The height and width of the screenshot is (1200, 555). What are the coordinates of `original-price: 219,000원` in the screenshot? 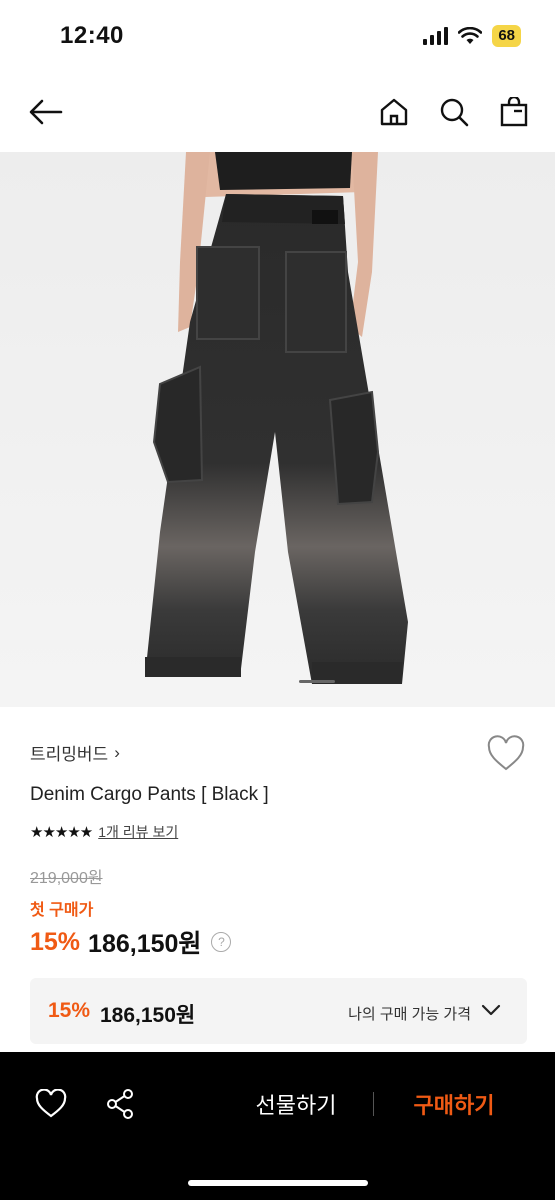 It's located at (66, 878).